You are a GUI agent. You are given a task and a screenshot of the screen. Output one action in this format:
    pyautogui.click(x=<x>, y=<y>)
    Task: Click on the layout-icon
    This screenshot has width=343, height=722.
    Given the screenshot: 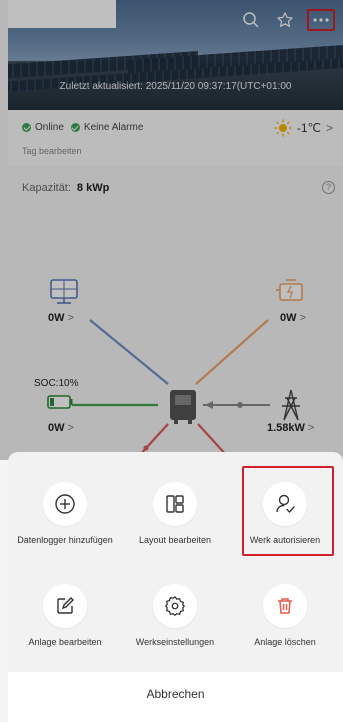 What is the action you would take?
    pyautogui.click(x=175, y=504)
    